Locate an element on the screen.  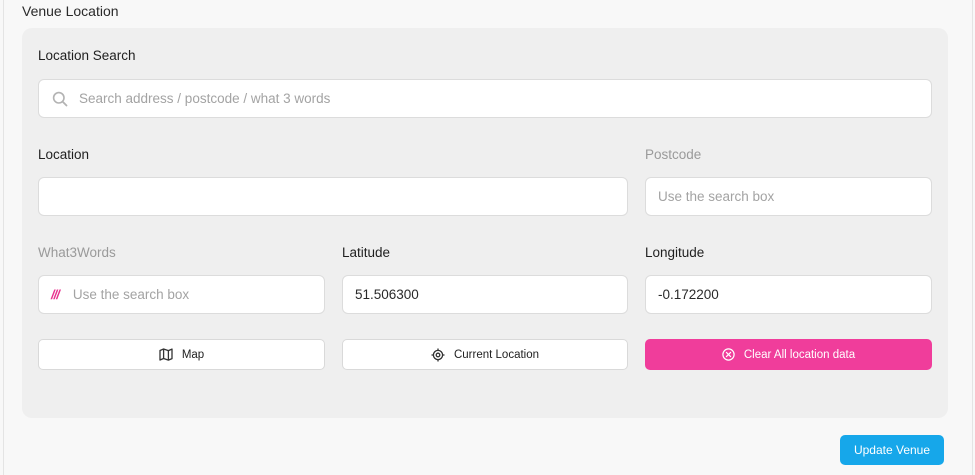
longitude-label: Longitude is located at coordinates (675, 252).